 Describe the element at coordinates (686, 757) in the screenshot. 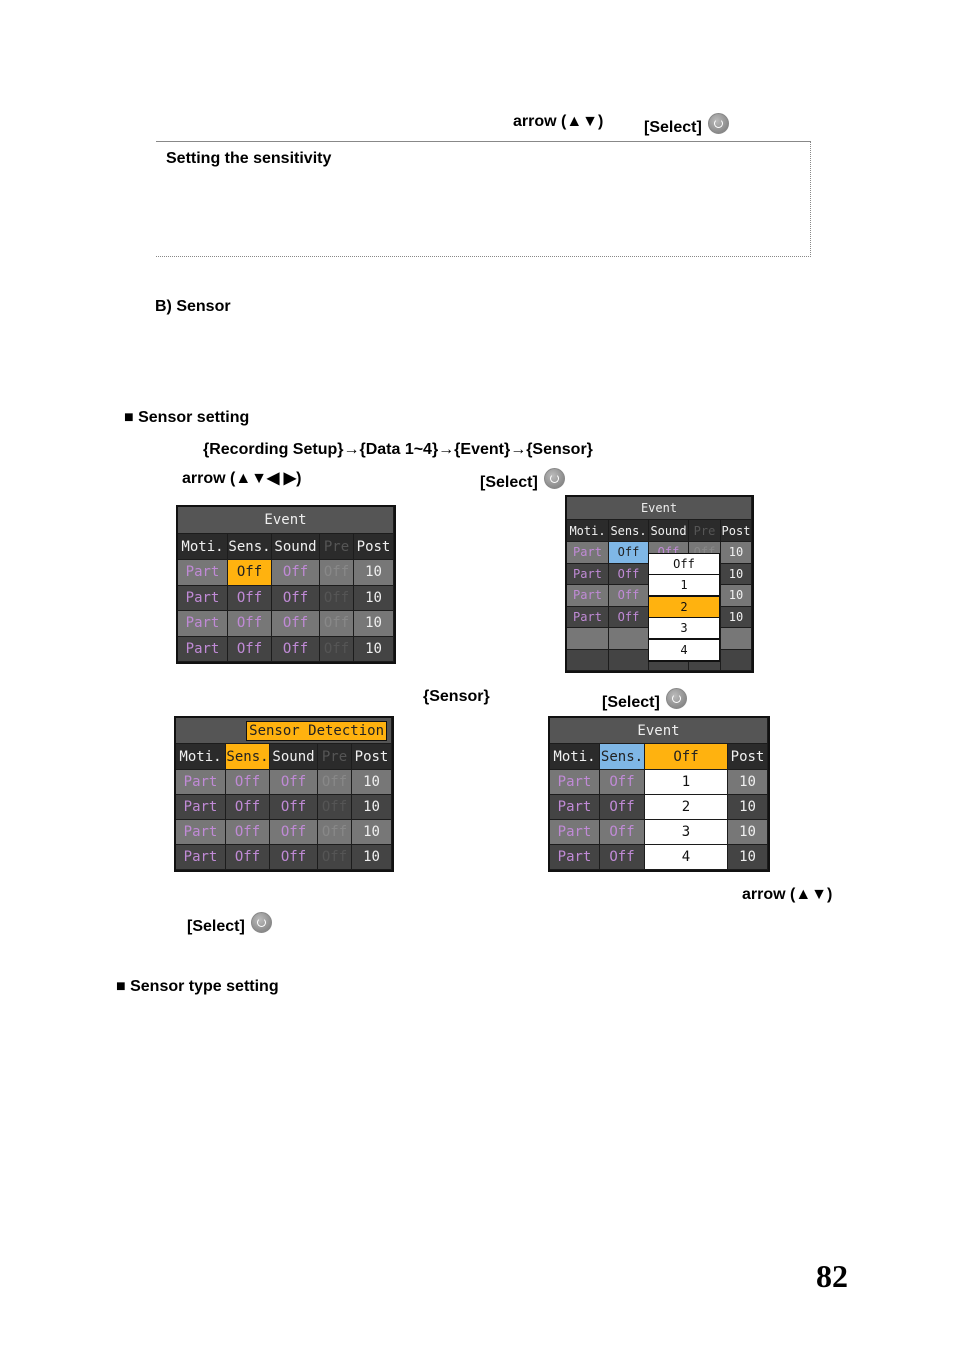

I see `column-header-off: Off` at that location.